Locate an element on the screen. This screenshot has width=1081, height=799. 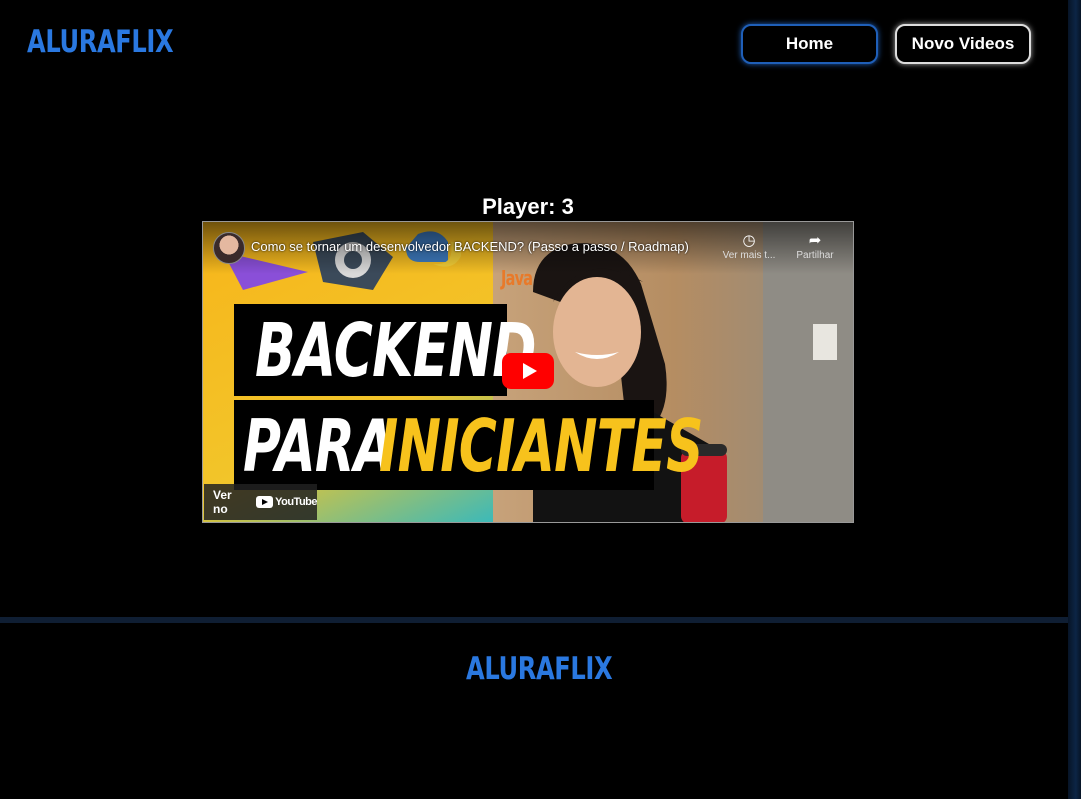
play-button is located at coordinates (528, 371).